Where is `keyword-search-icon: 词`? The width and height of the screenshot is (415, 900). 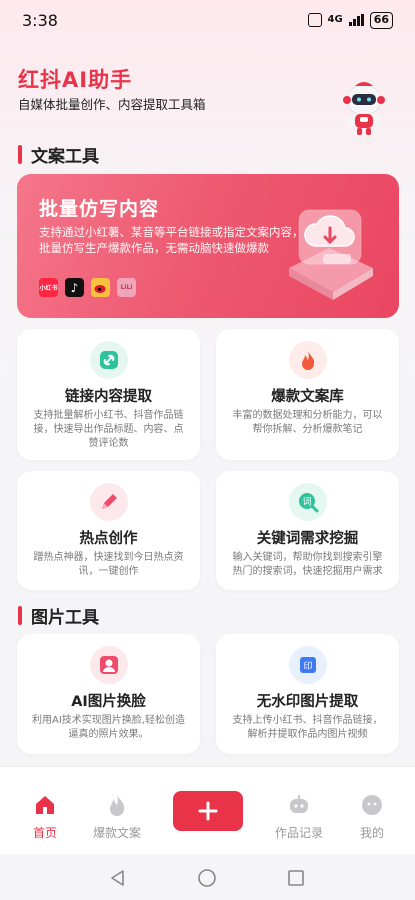 keyword-search-icon: 词 is located at coordinates (307, 502).